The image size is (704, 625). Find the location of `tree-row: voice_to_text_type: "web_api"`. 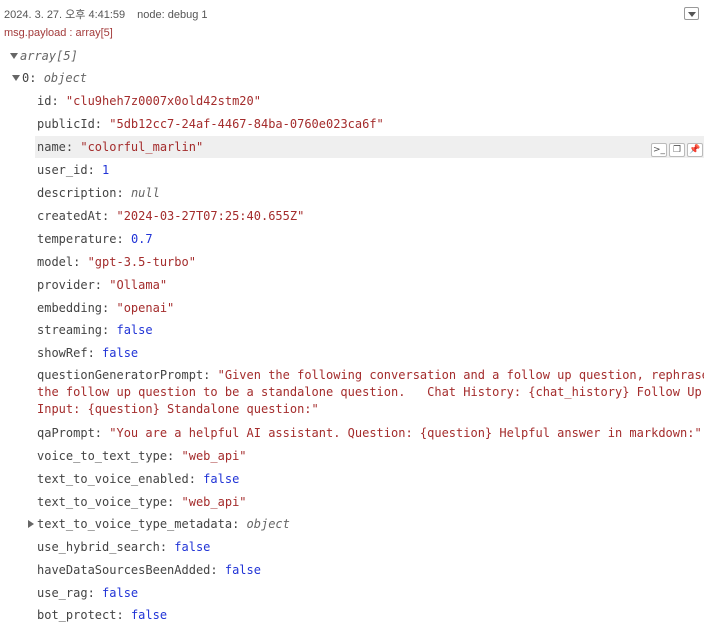

tree-row: voice_to_text_type: "web_api" is located at coordinates (352, 456).